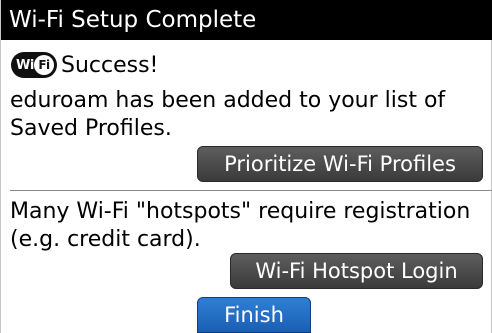 The image size is (492, 333). Describe the element at coordinates (254, 315) in the screenshot. I see `finish-button: Finish` at that location.